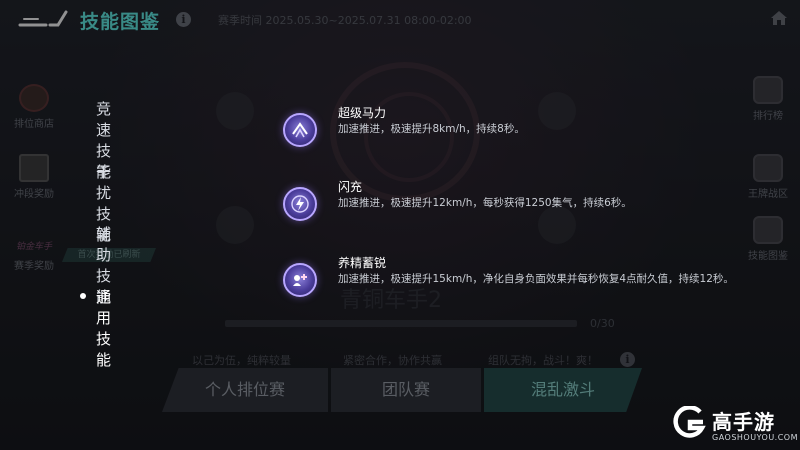 Image resolution: width=800 pixels, height=450 pixels. What do you see at coordinates (689, 422) in the screenshot?
I see `brand-logo-icon` at bounding box center [689, 422].